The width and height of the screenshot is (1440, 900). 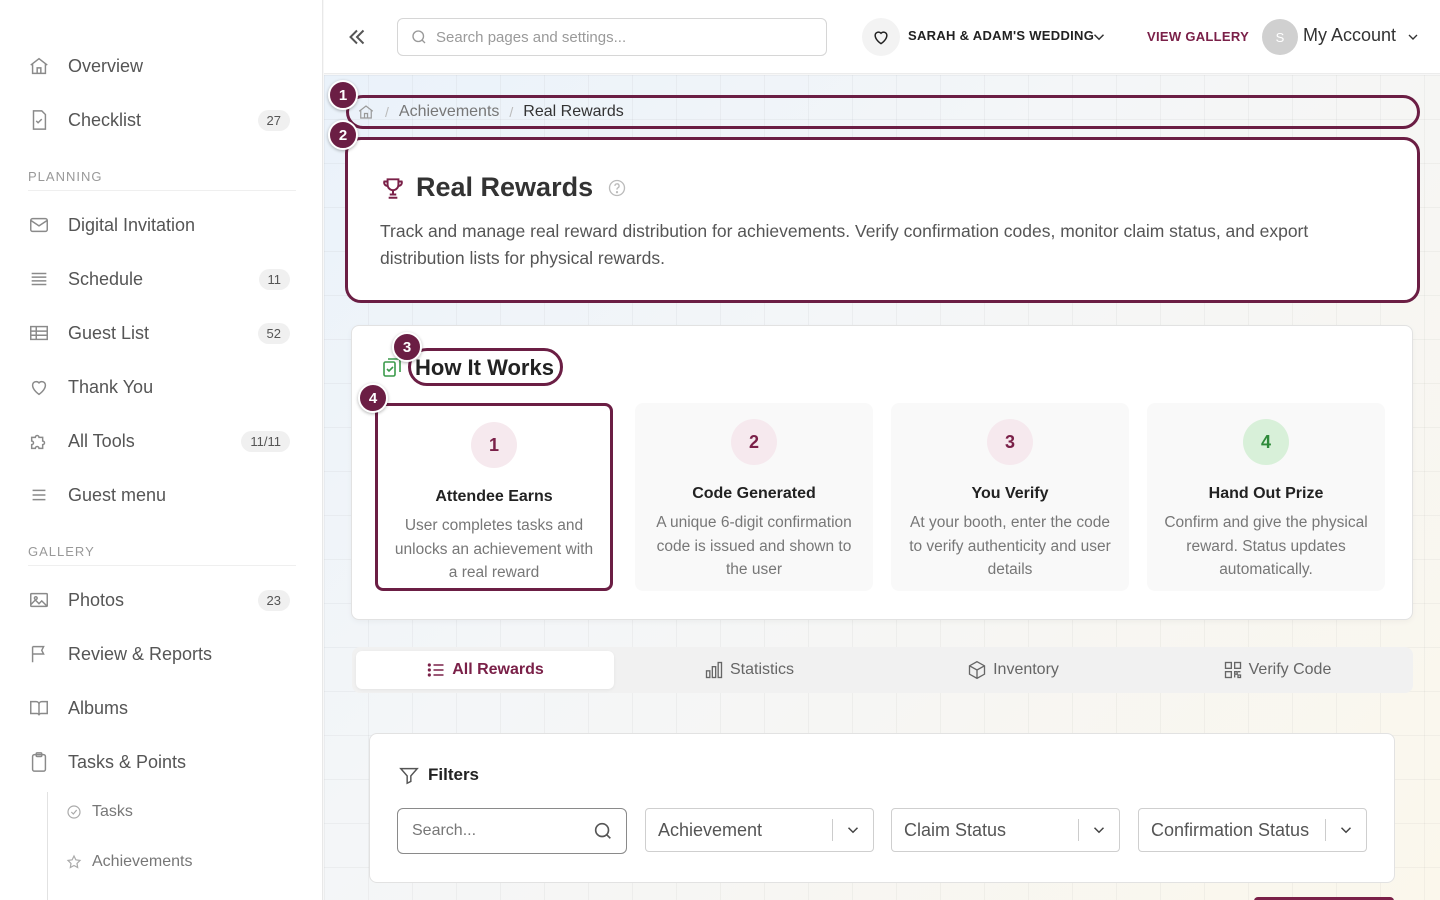 I want to click on collapse-sidebar-icon, so click(x=357, y=37).